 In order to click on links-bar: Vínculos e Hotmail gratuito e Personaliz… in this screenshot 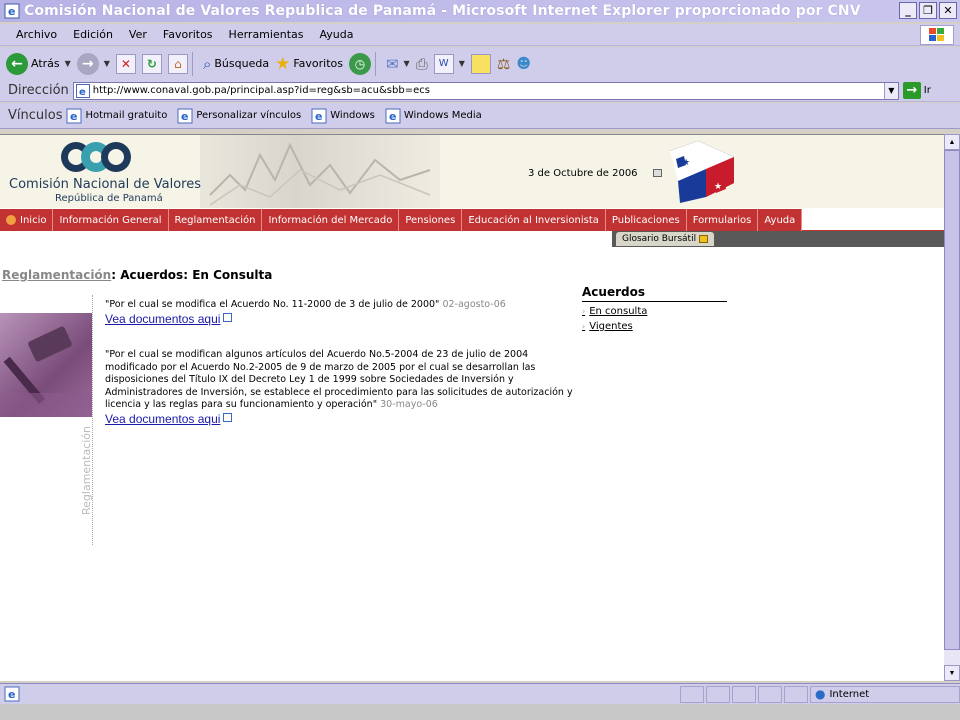, I will do `click(480, 116)`.